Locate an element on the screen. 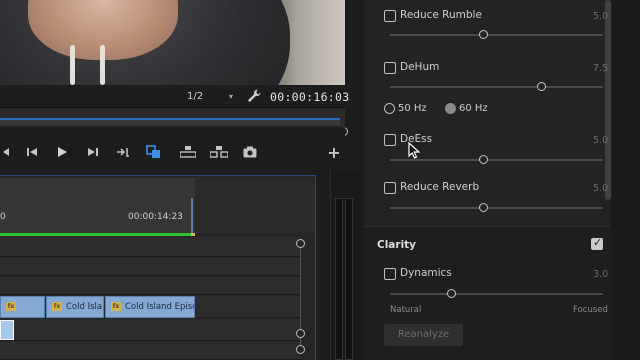  timeline-clip: fx Cold Island Episod is located at coordinates (150, 307).